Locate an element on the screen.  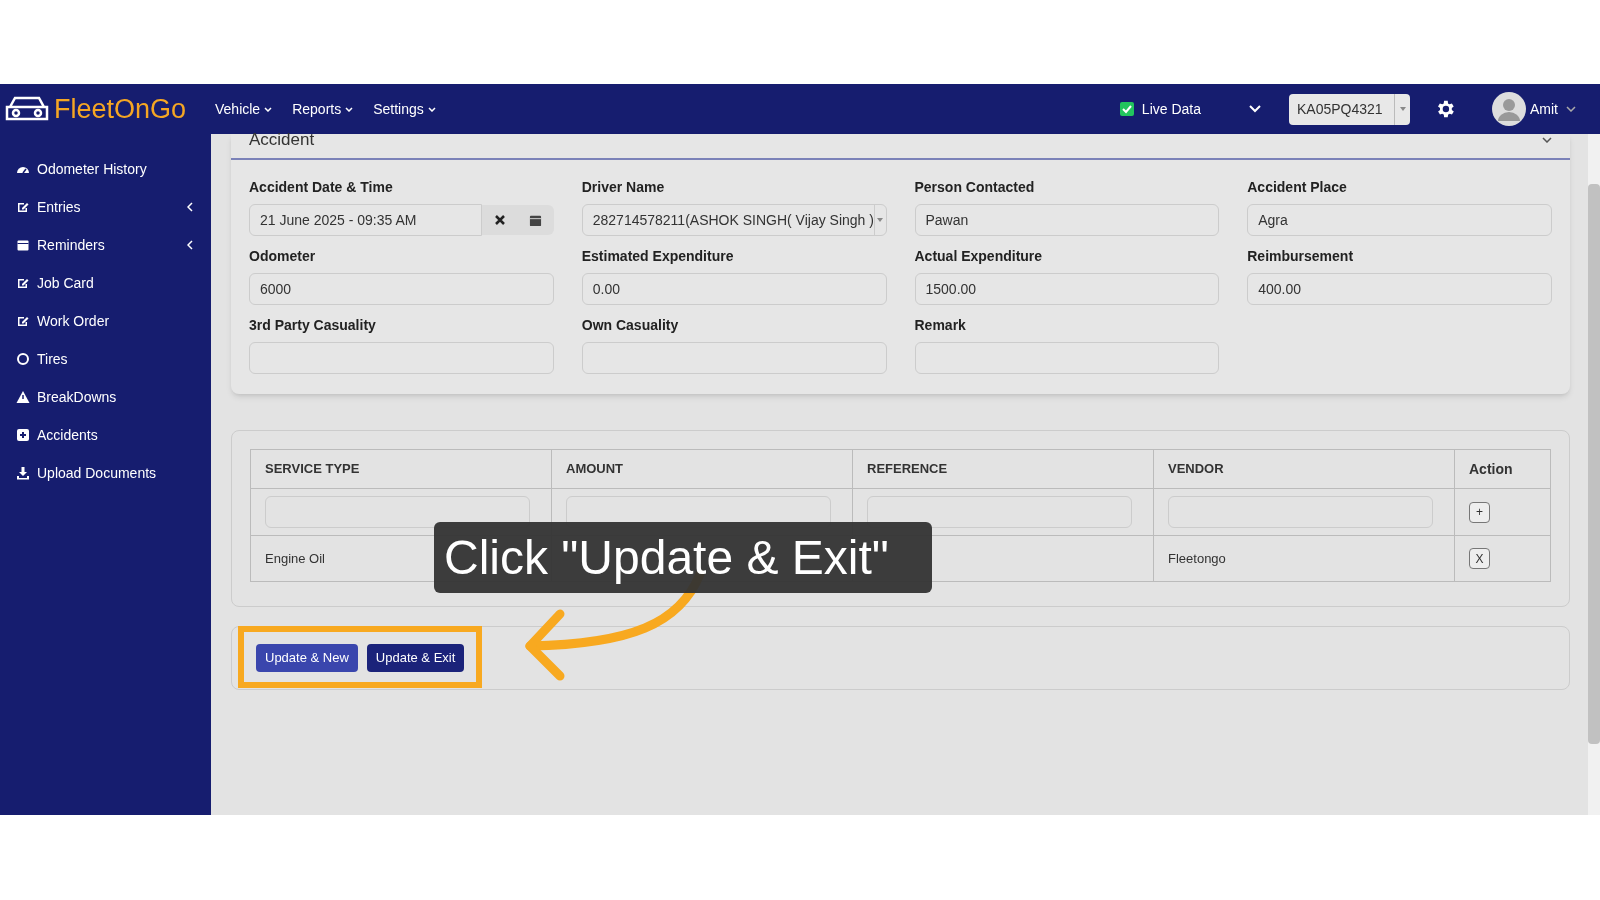
callout-tooltip: Click "Update & Exit" is located at coordinates (683, 557).